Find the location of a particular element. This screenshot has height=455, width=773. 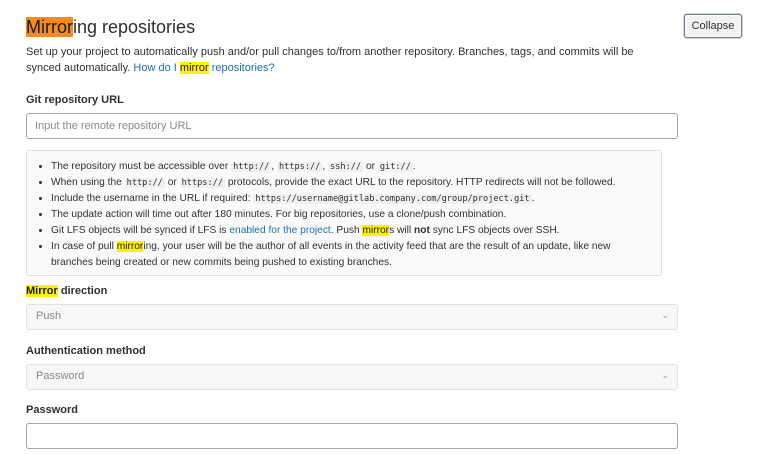

help-link: How do I mirror repositories? is located at coordinates (204, 68).